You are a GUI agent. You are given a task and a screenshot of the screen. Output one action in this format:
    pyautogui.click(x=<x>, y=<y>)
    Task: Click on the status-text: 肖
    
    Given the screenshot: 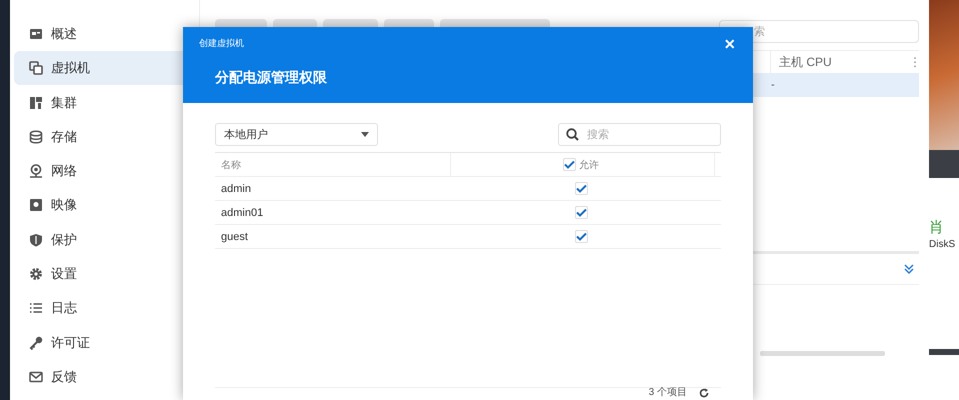 What is the action you would take?
    pyautogui.click(x=937, y=227)
    